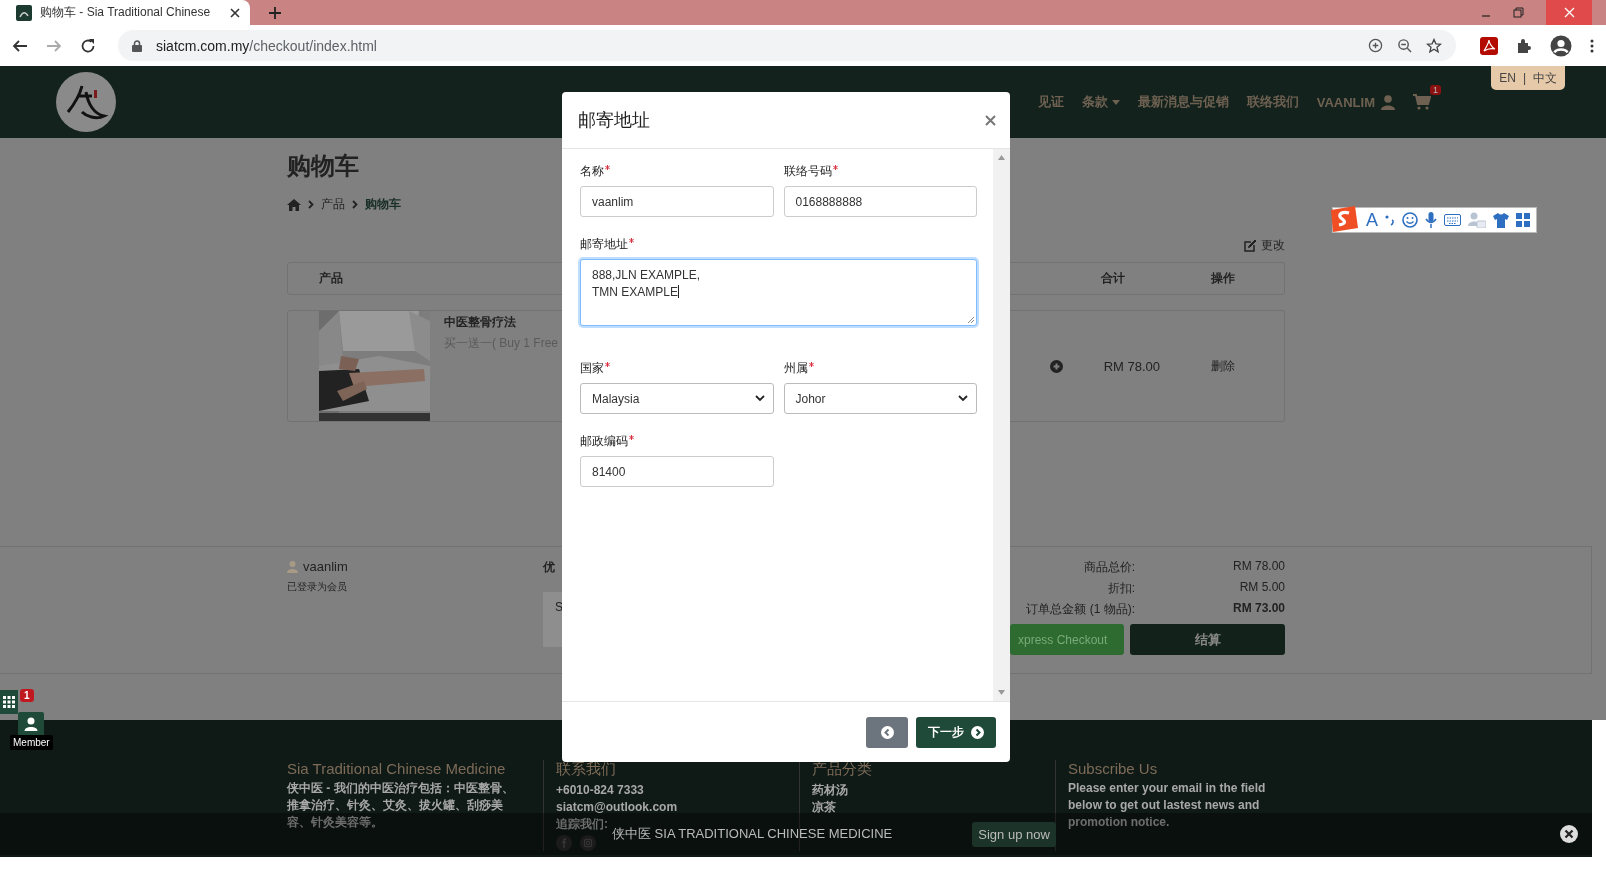 Image resolution: width=1606 pixels, height=892 pixels. Describe the element at coordinates (677, 398) in the screenshot. I see `select-field: Malaysia` at that location.